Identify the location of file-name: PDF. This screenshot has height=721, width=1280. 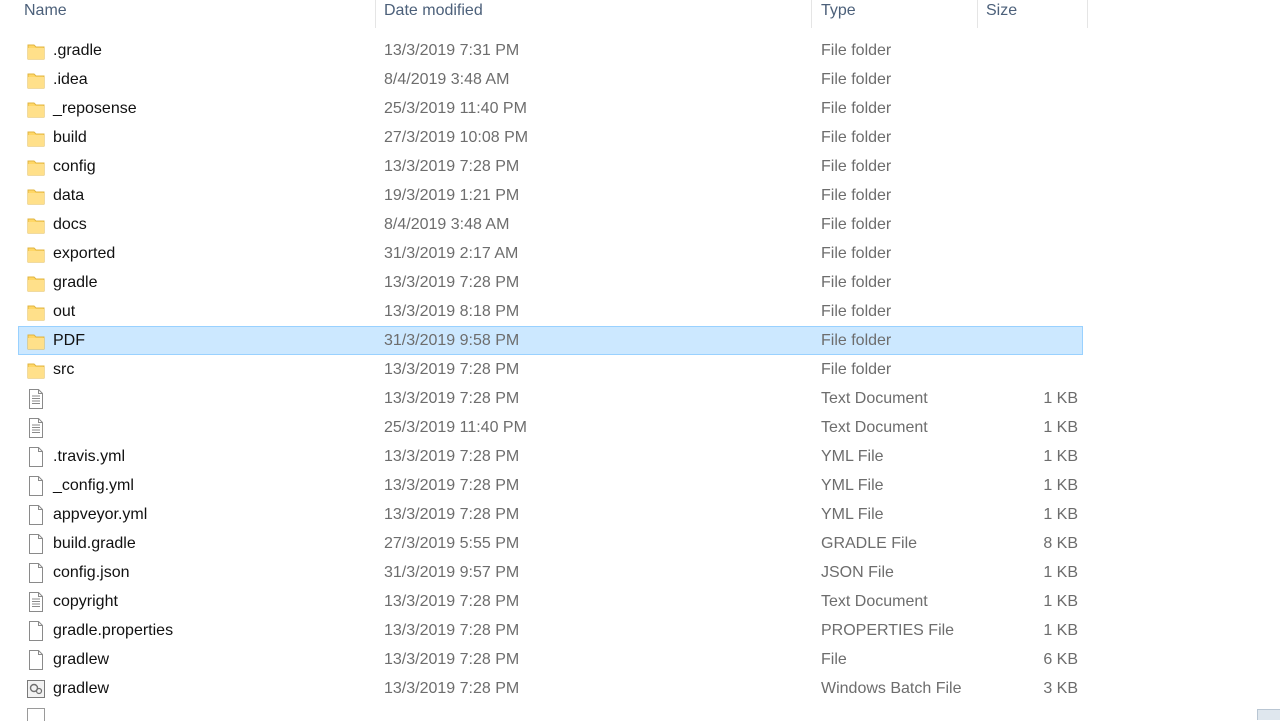
(69, 340).